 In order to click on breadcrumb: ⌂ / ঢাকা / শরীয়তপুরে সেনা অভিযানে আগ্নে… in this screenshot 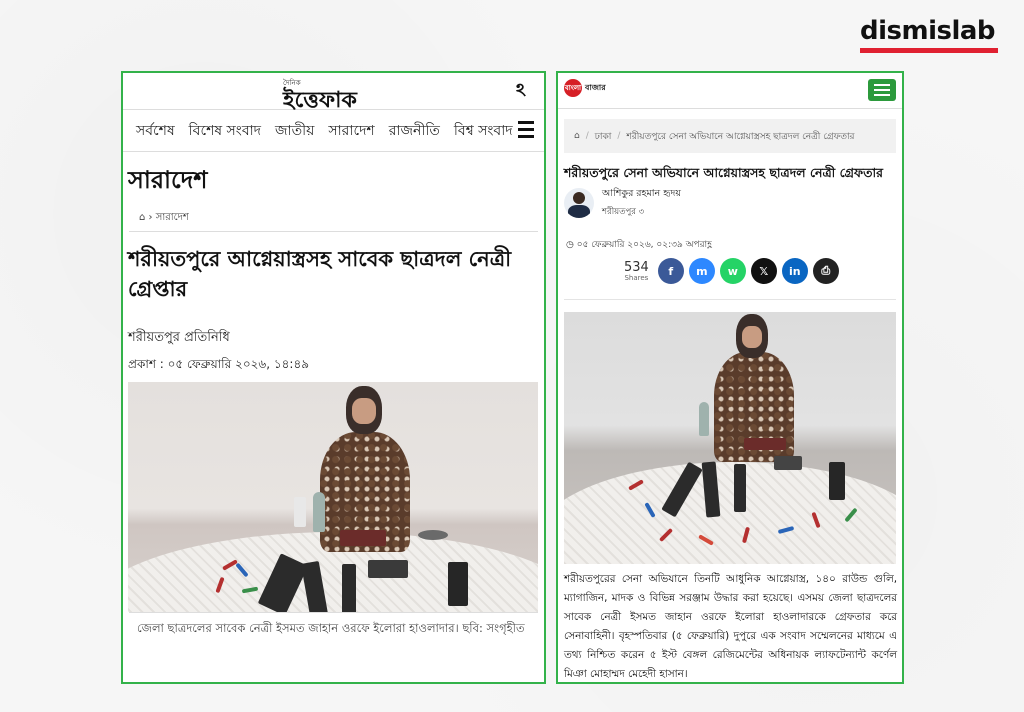, I will do `click(730, 136)`.